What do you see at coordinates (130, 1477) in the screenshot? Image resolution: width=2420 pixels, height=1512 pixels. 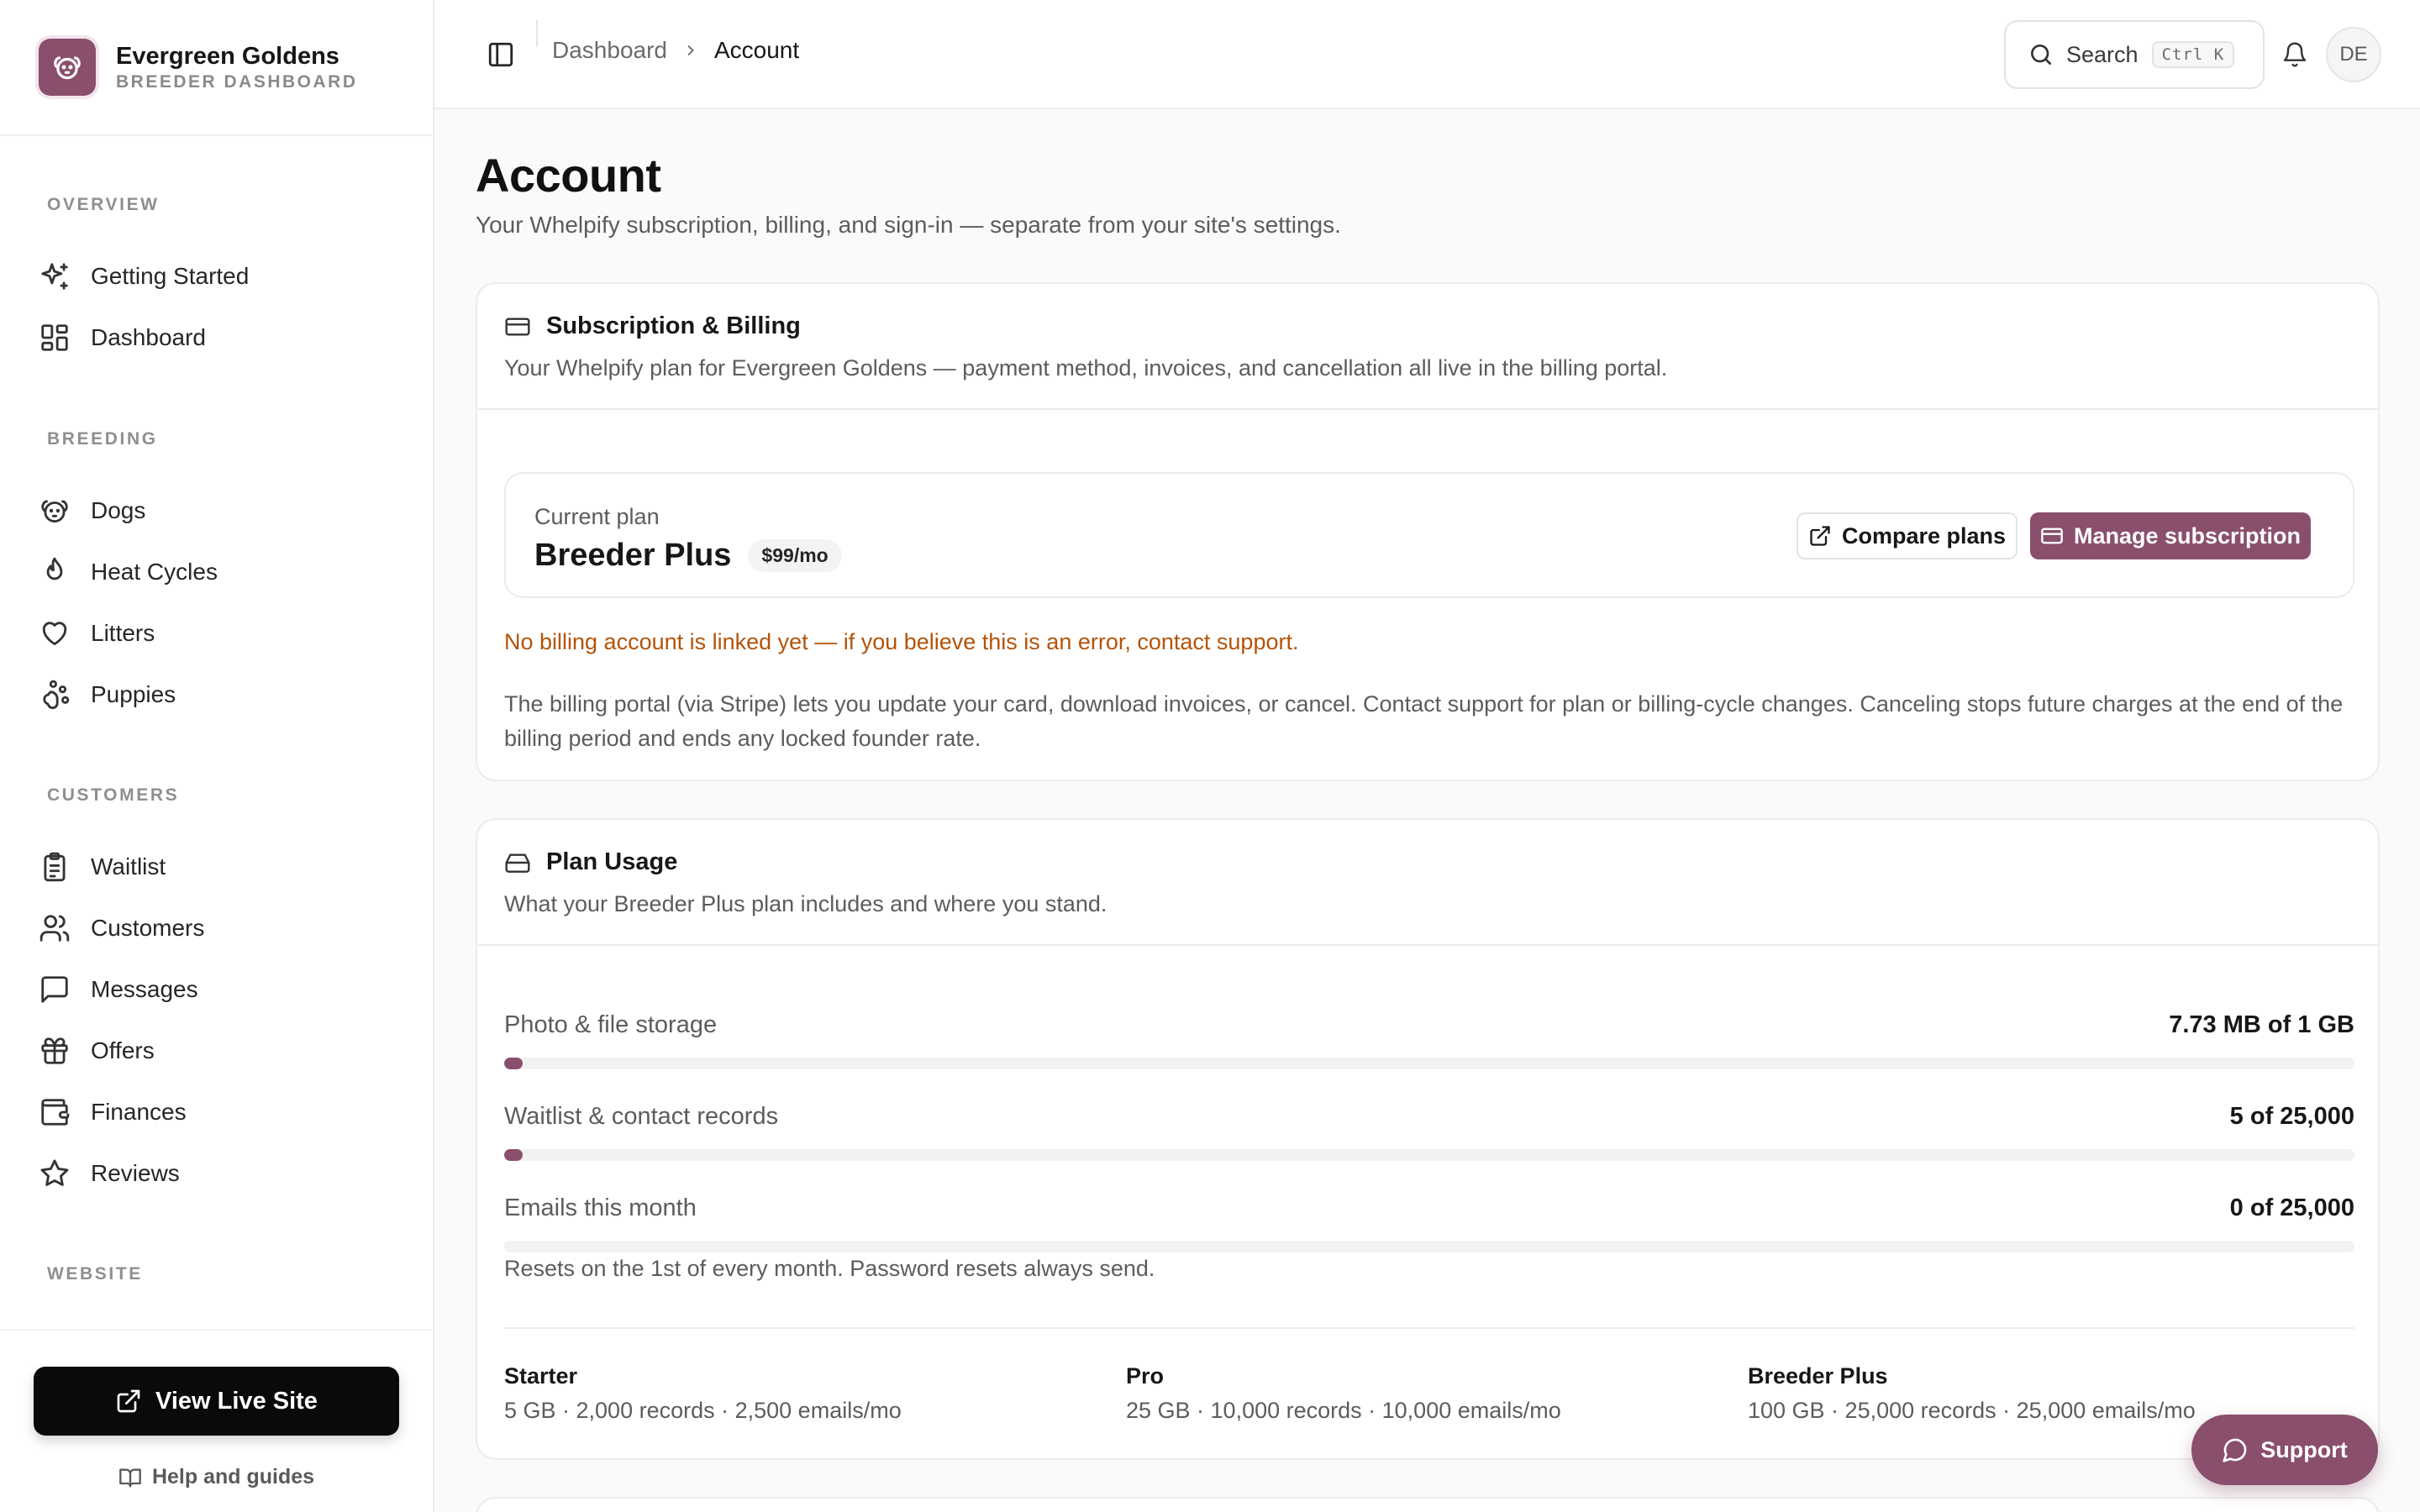 I see `book-open-icon` at bounding box center [130, 1477].